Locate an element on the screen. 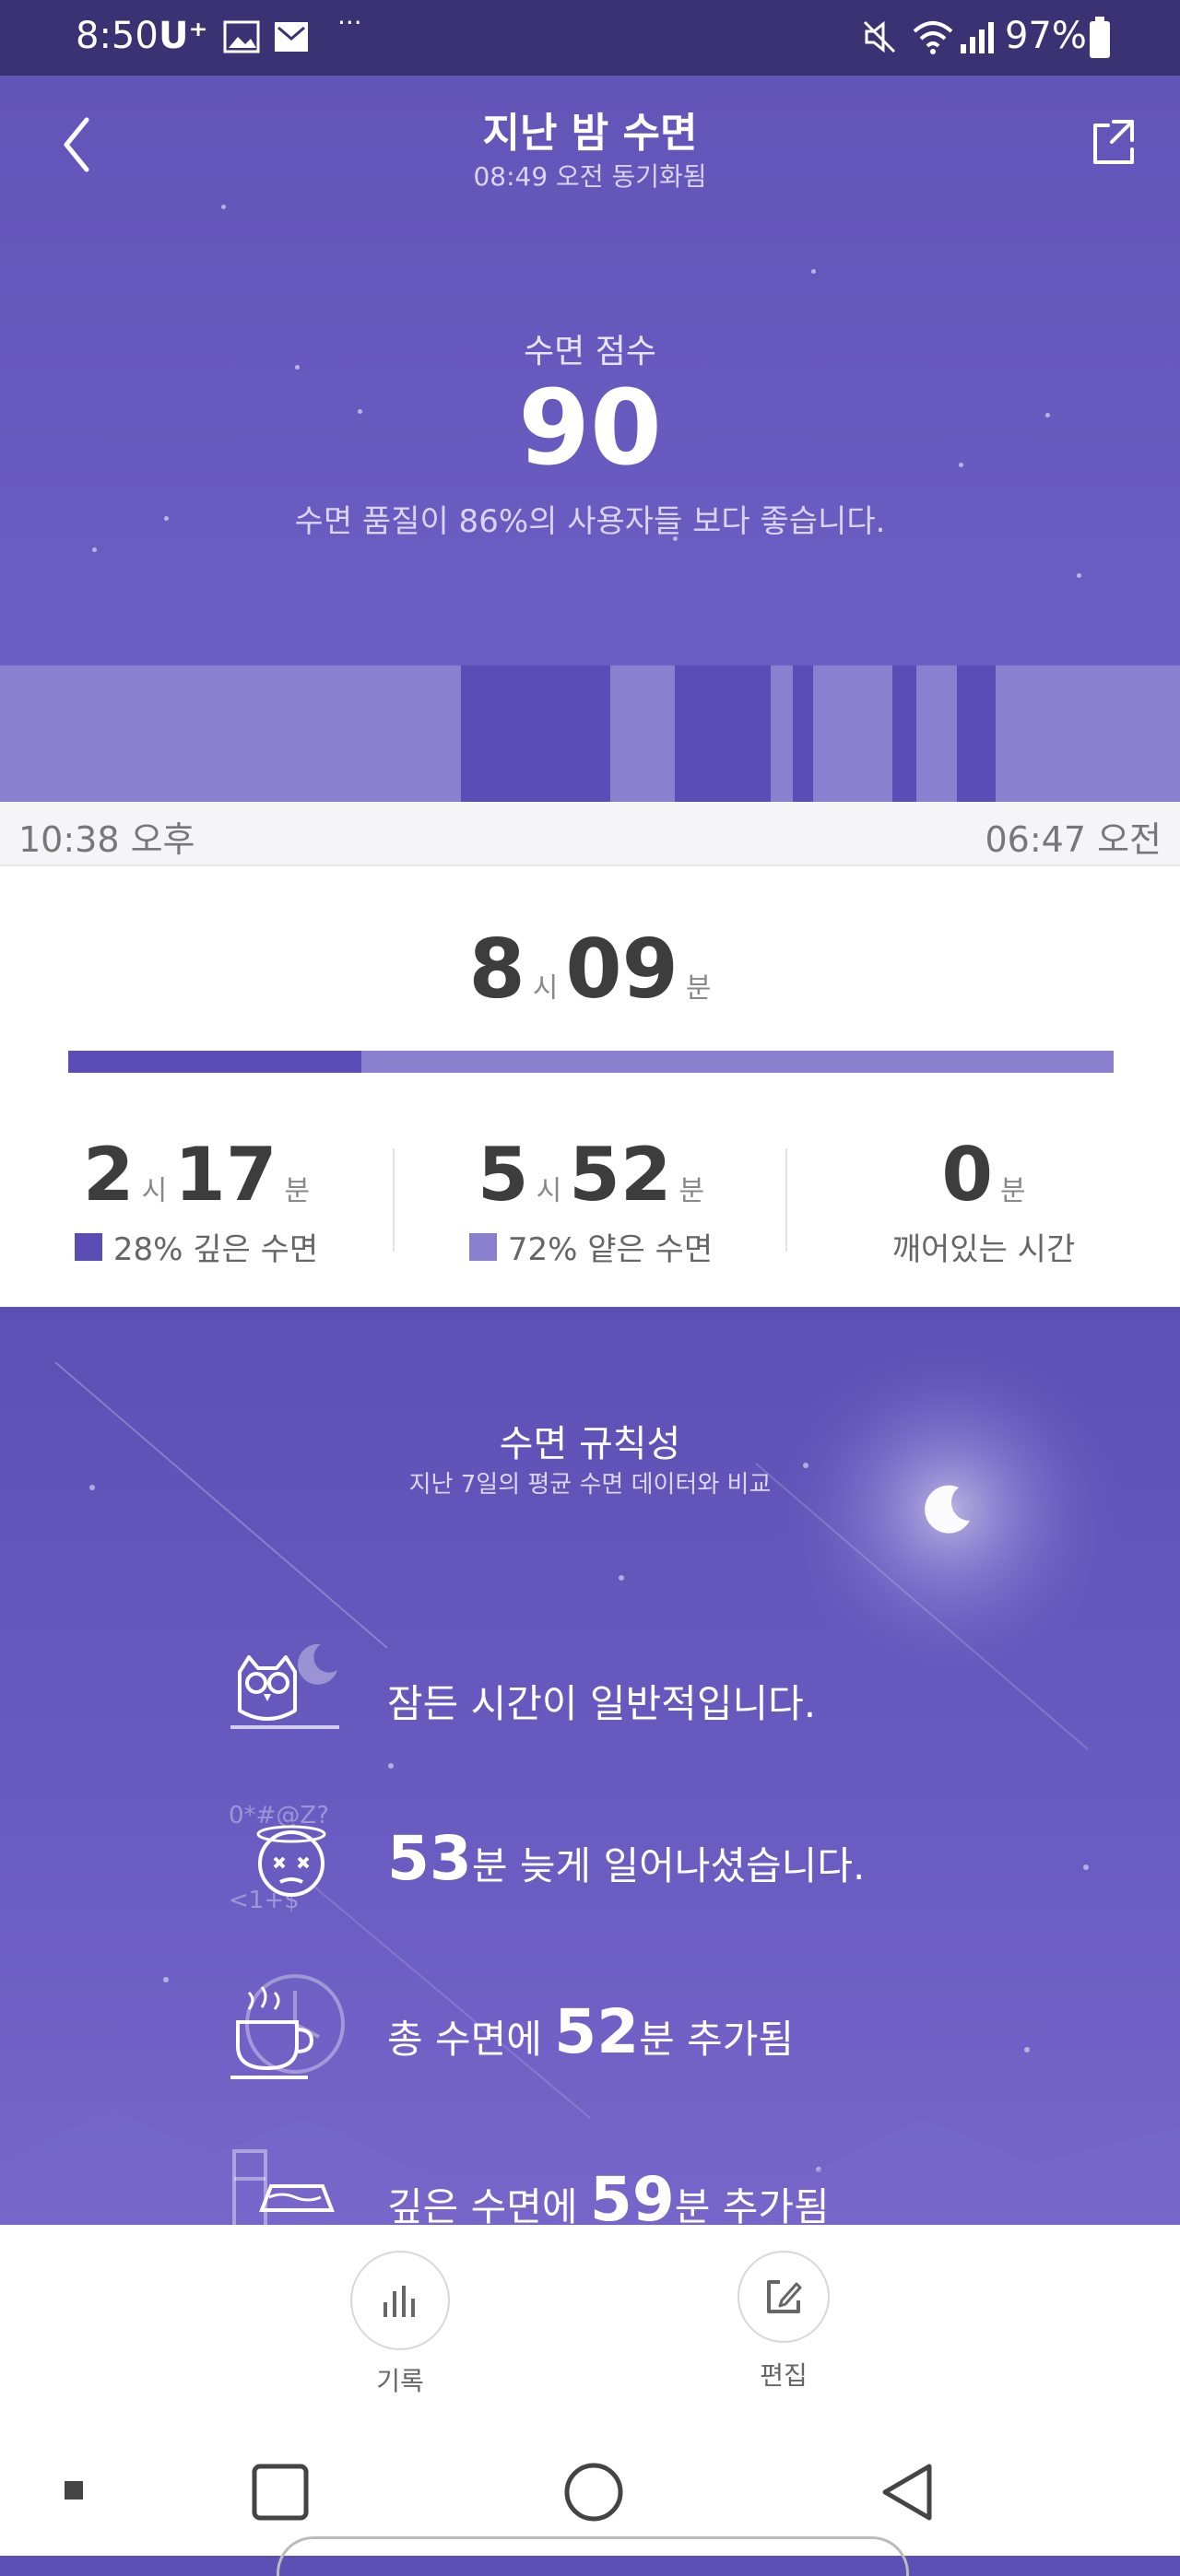  deep-minutes: 17 is located at coordinates (225, 1174).